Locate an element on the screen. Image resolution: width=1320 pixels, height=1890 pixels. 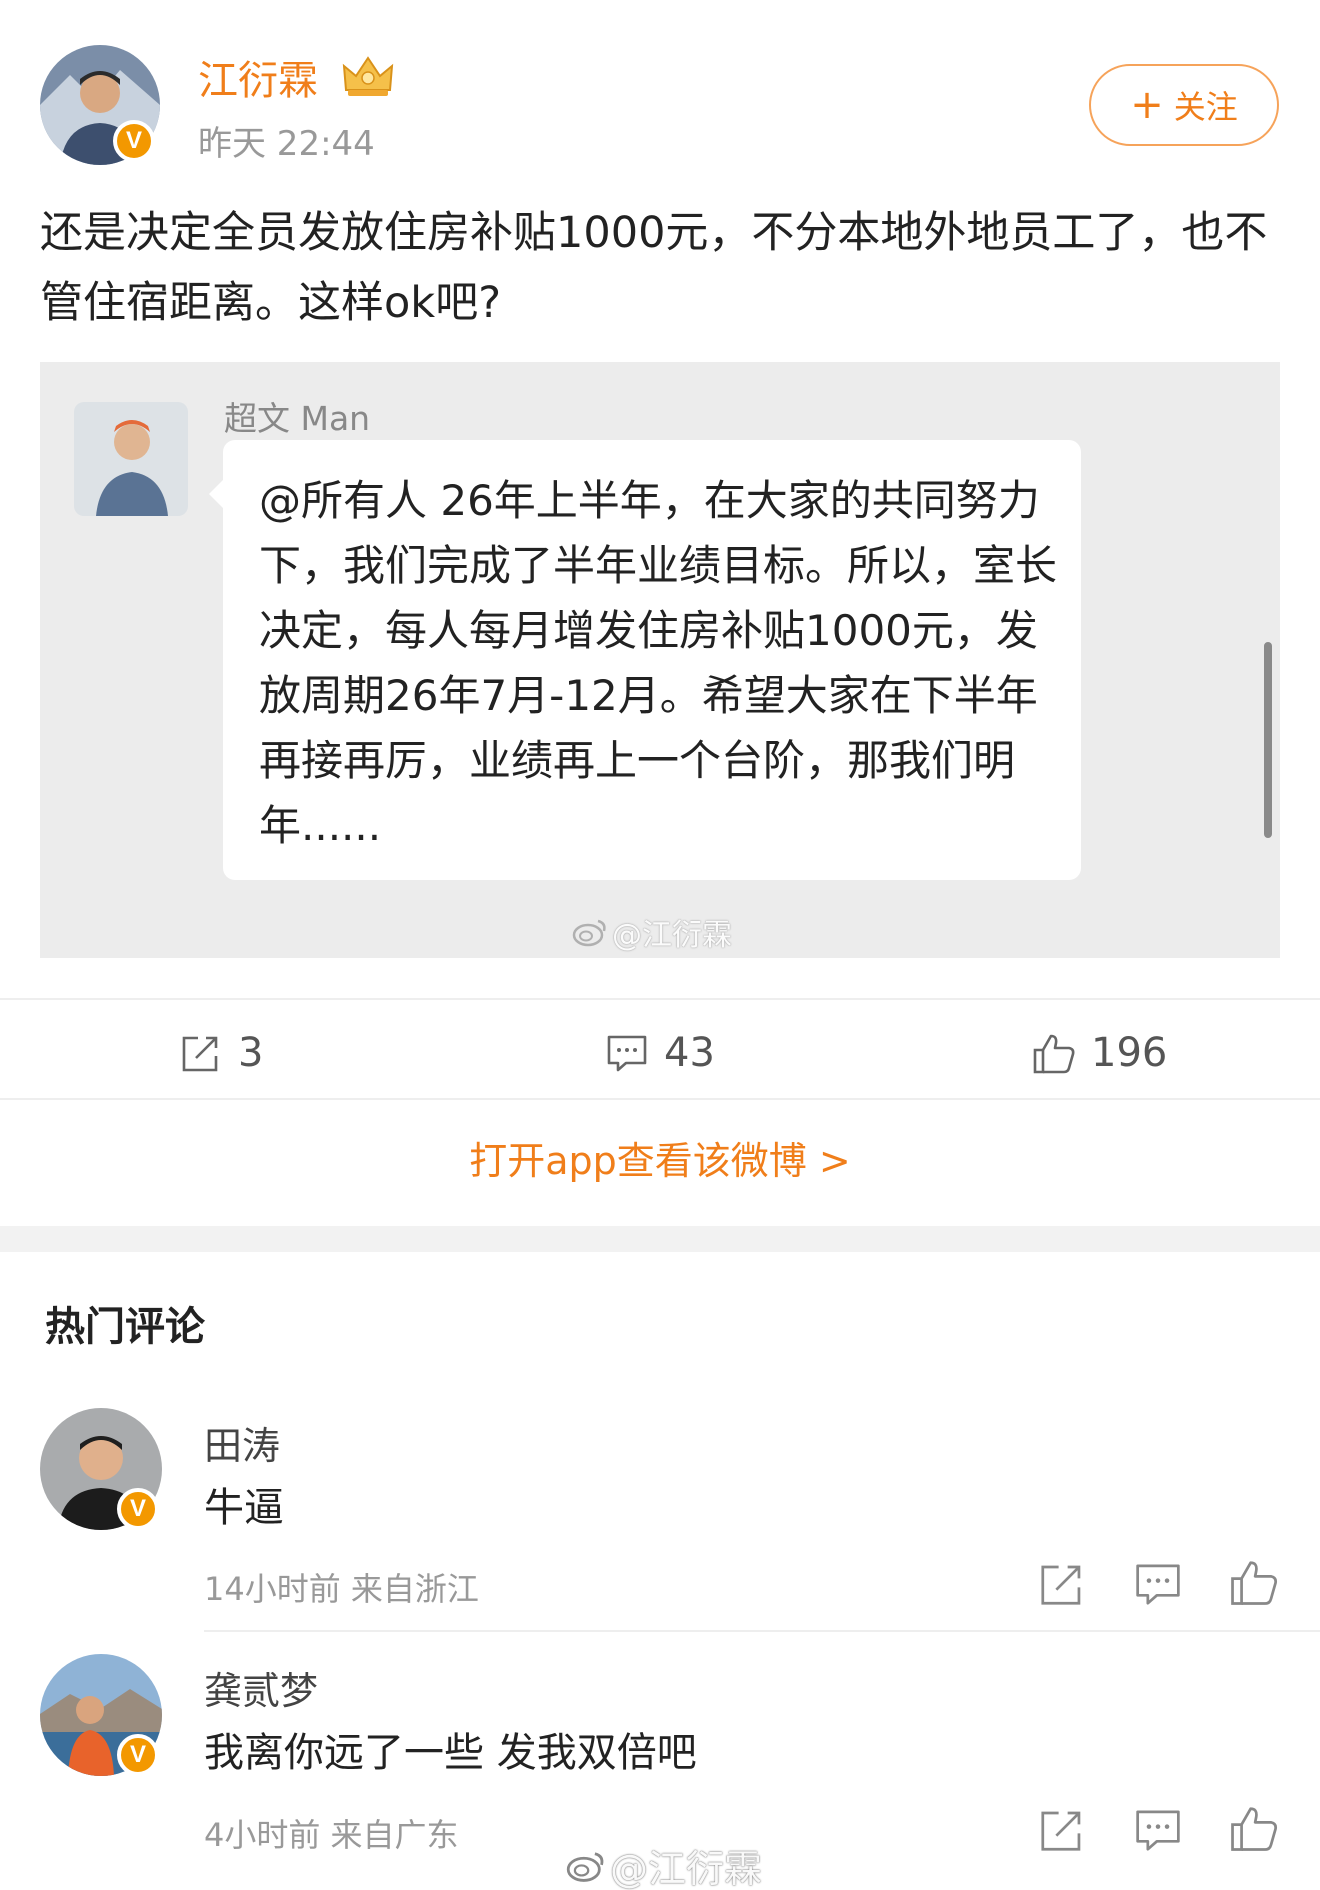
repost-count: 3 is located at coordinates (251, 1053).